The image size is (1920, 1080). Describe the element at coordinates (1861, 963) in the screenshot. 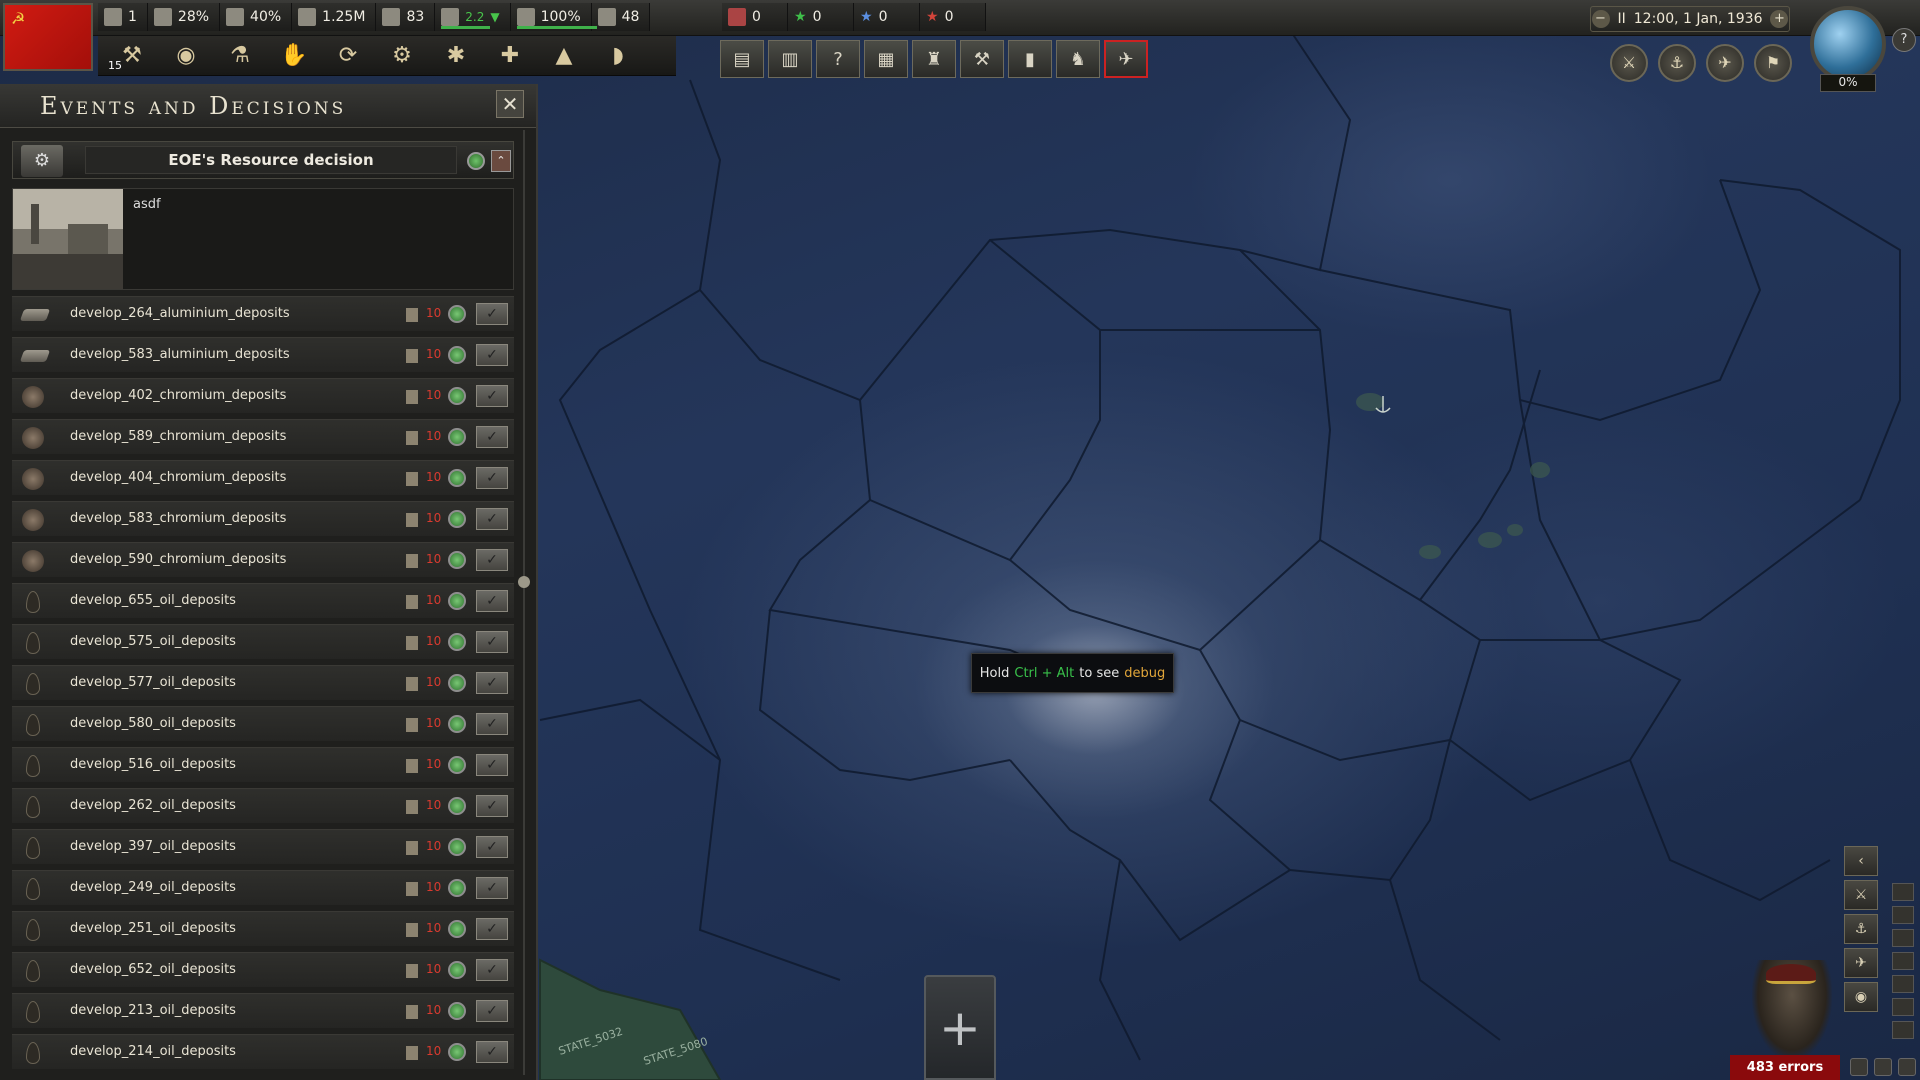

I see `air-list-icon: ✈` at that location.